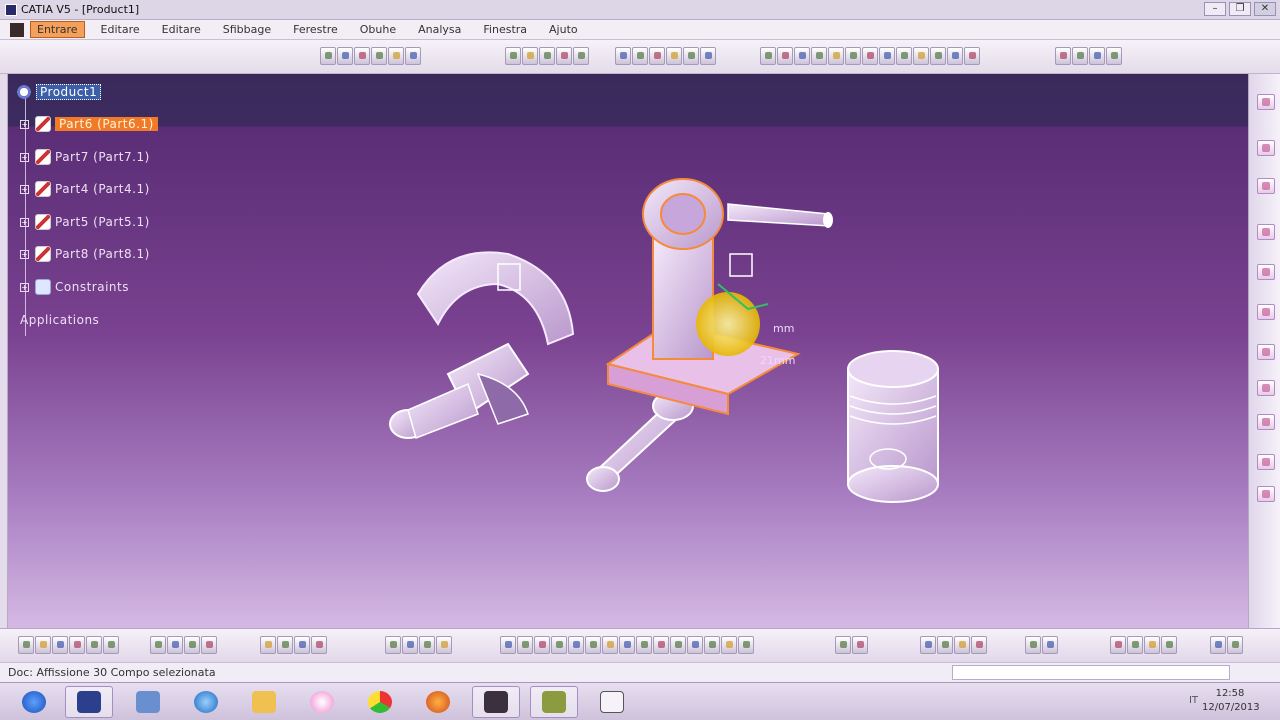 The image size is (1280, 720). What do you see at coordinates (89, 124) in the screenshot?
I see `tree-item-part6: + Part6 (Part6.1)` at bounding box center [89, 124].